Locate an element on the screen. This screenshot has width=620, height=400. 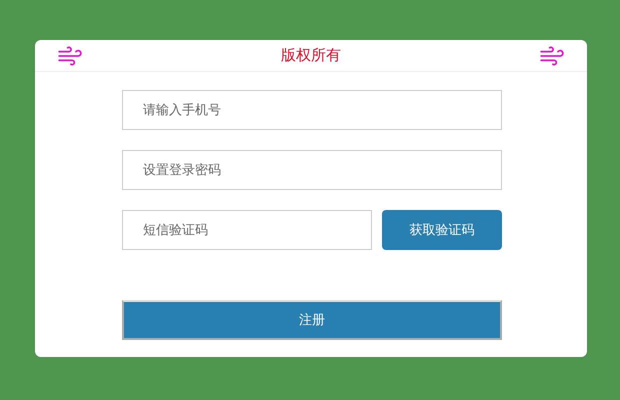
input-field: 短信验证码 is located at coordinates (247, 230).